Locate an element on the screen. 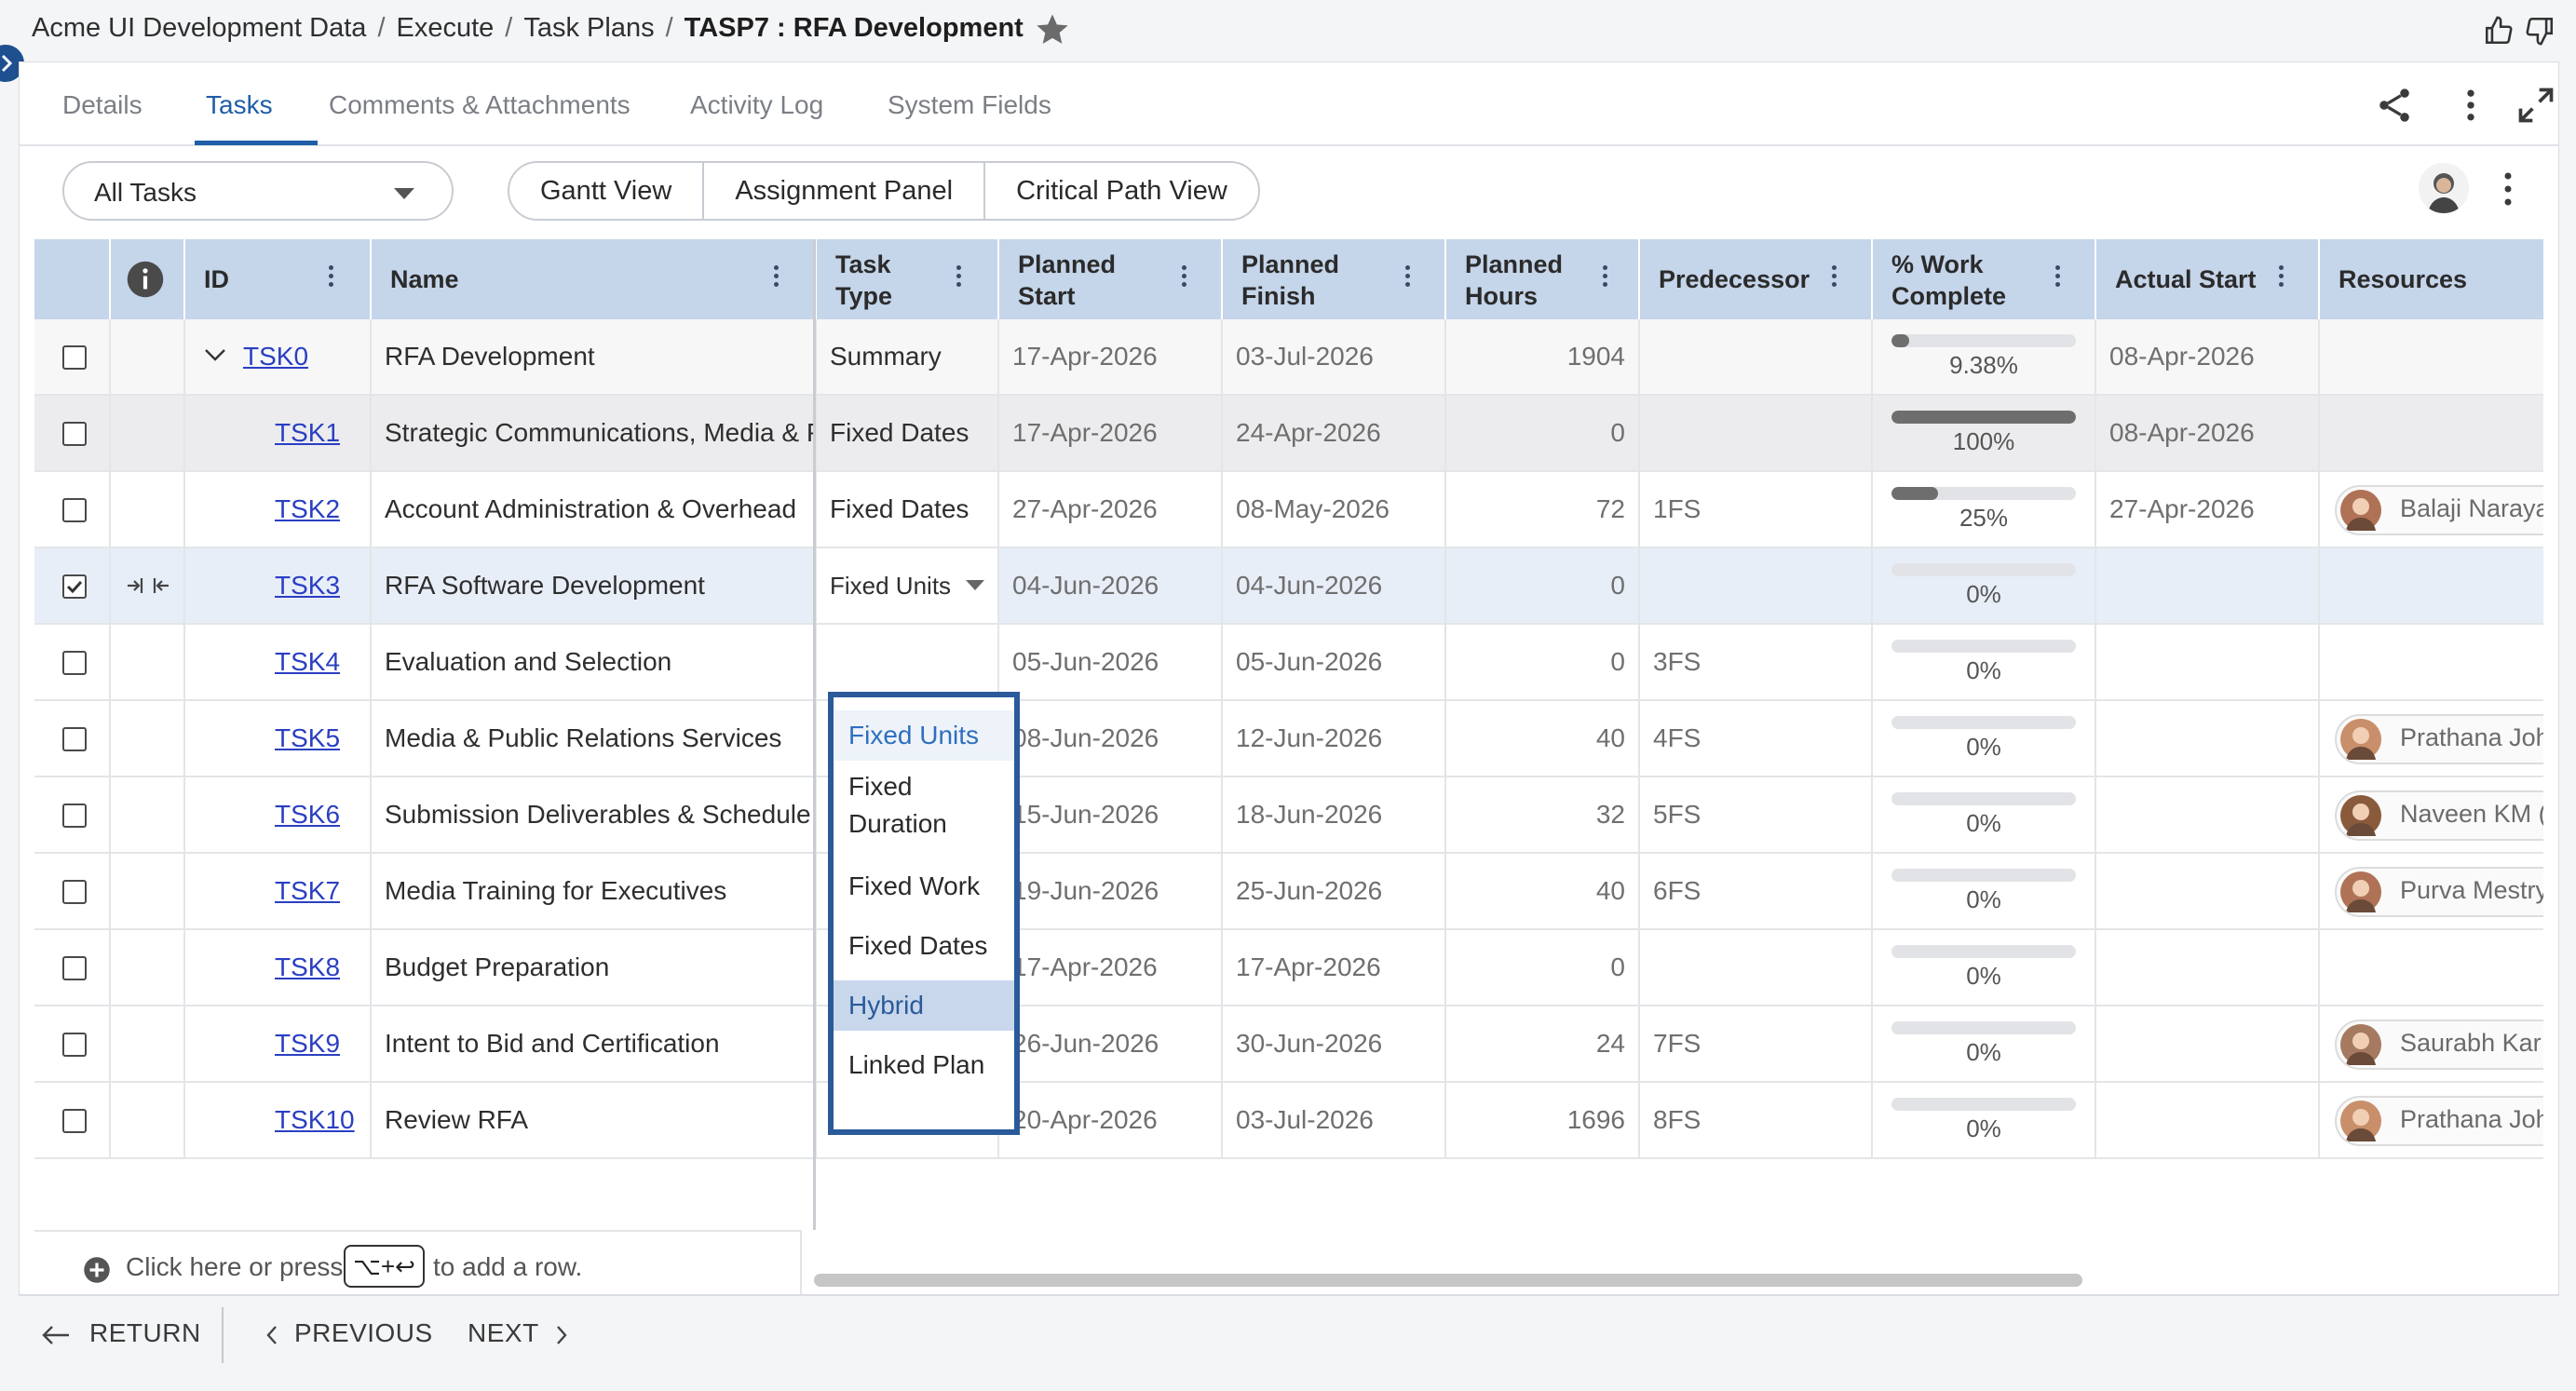 The width and height of the screenshot is (2576, 1391). task-name-cell: Media Training for Executives is located at coordinates (594, 891).